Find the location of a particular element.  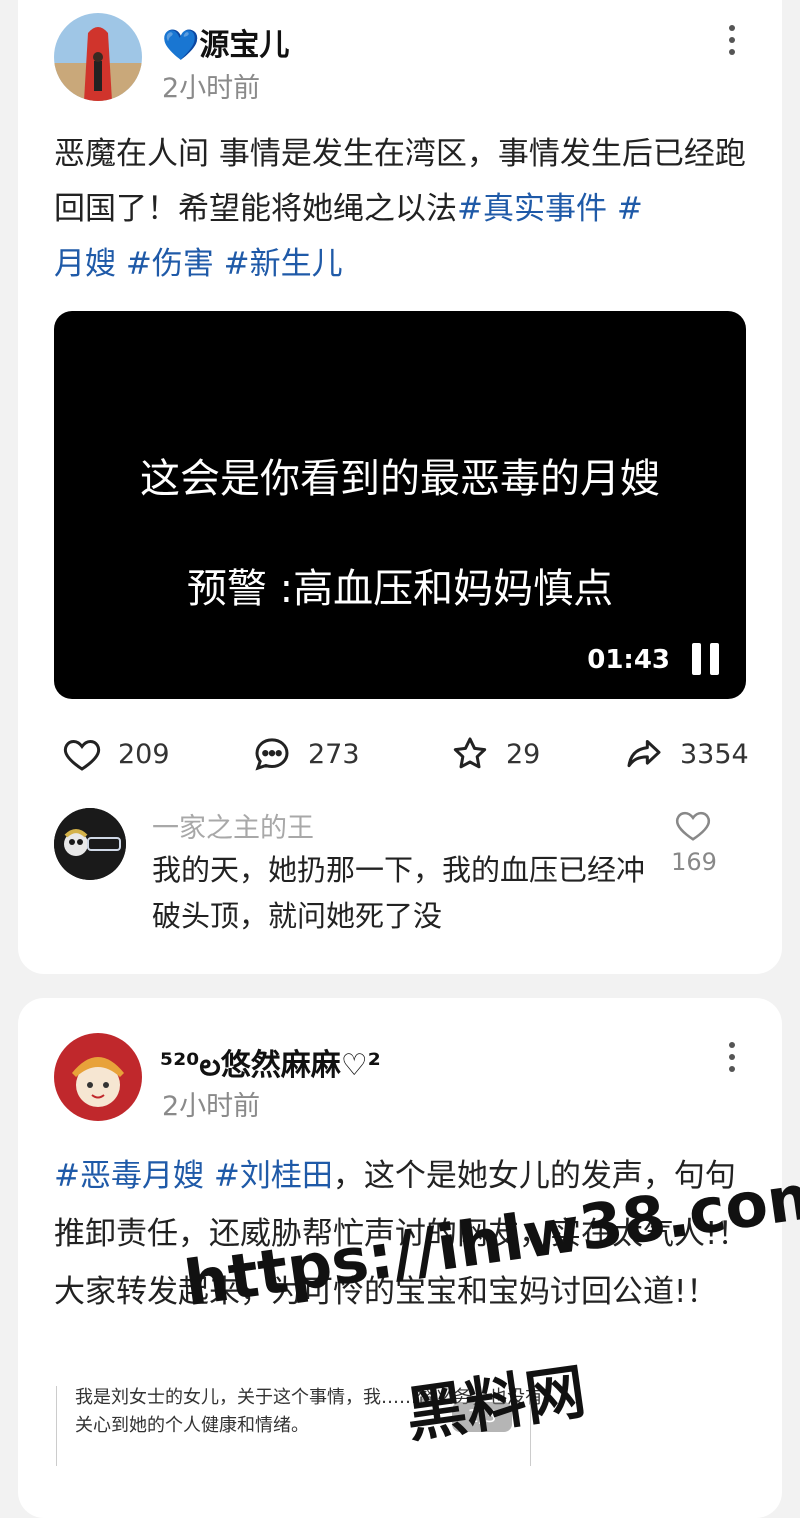

comment-icon is located at coordinates (272, 754).